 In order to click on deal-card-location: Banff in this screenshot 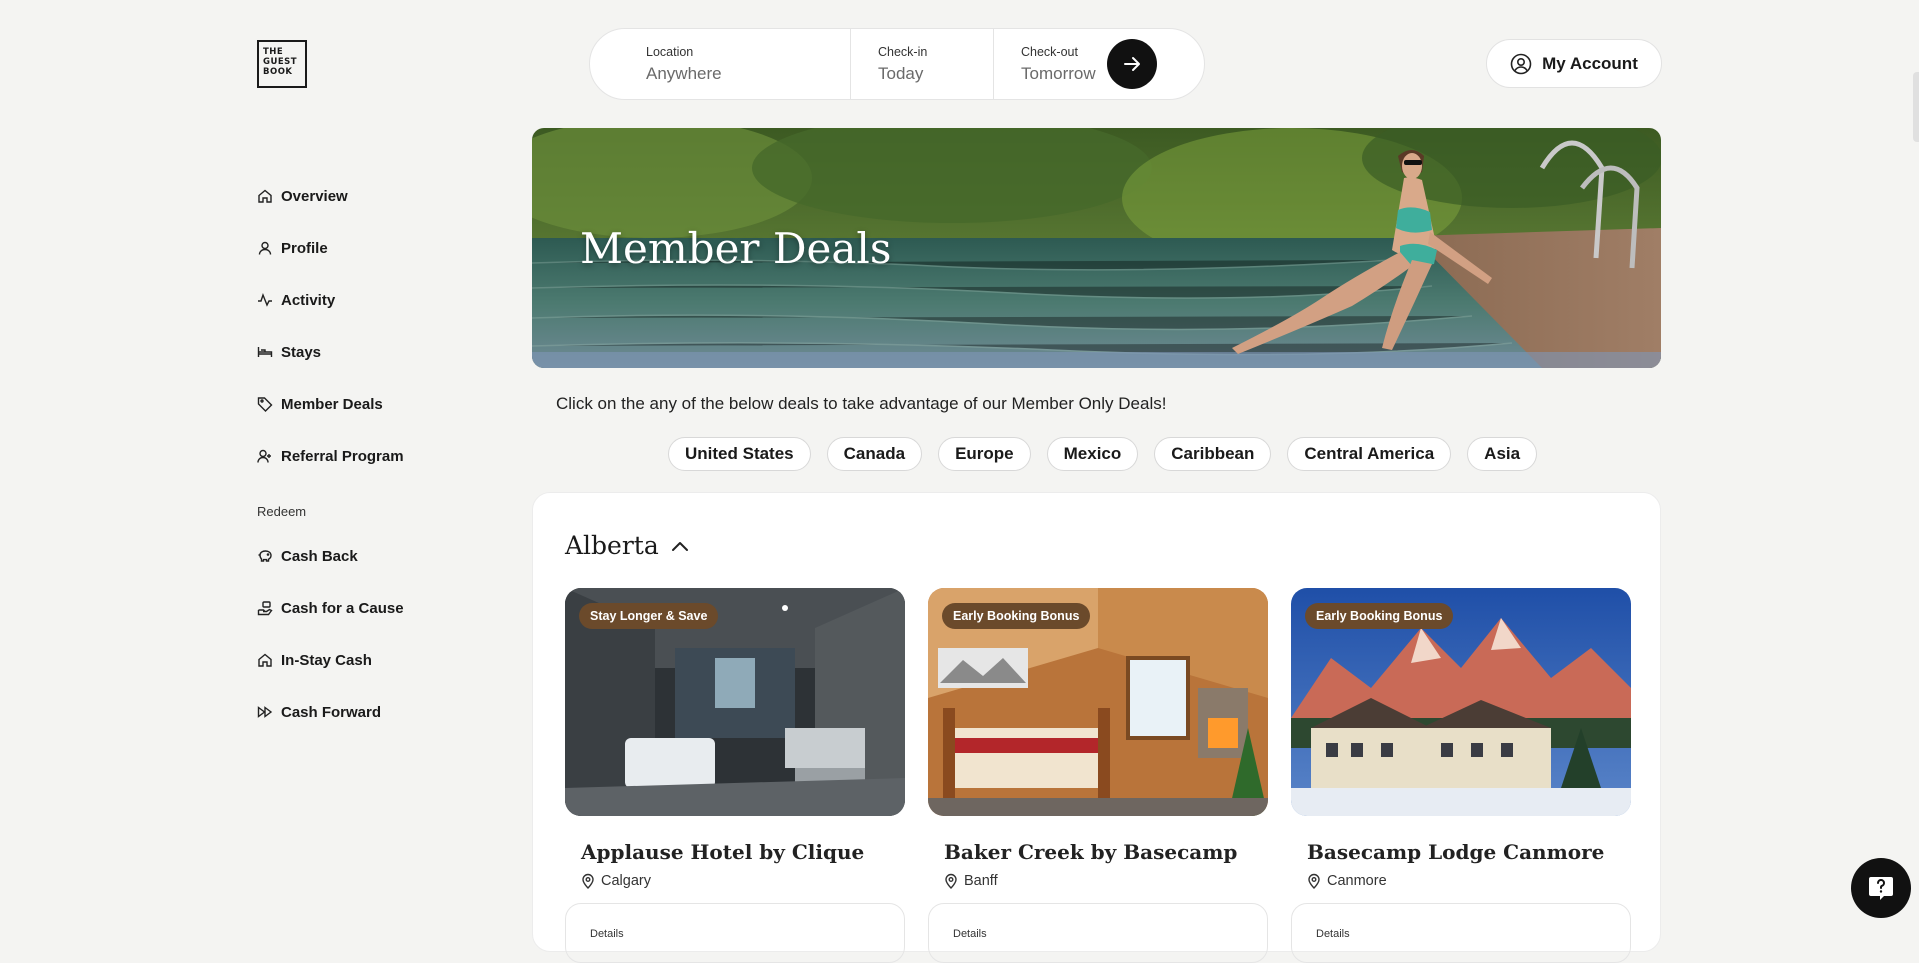, I will do `click(1106, 881)`.